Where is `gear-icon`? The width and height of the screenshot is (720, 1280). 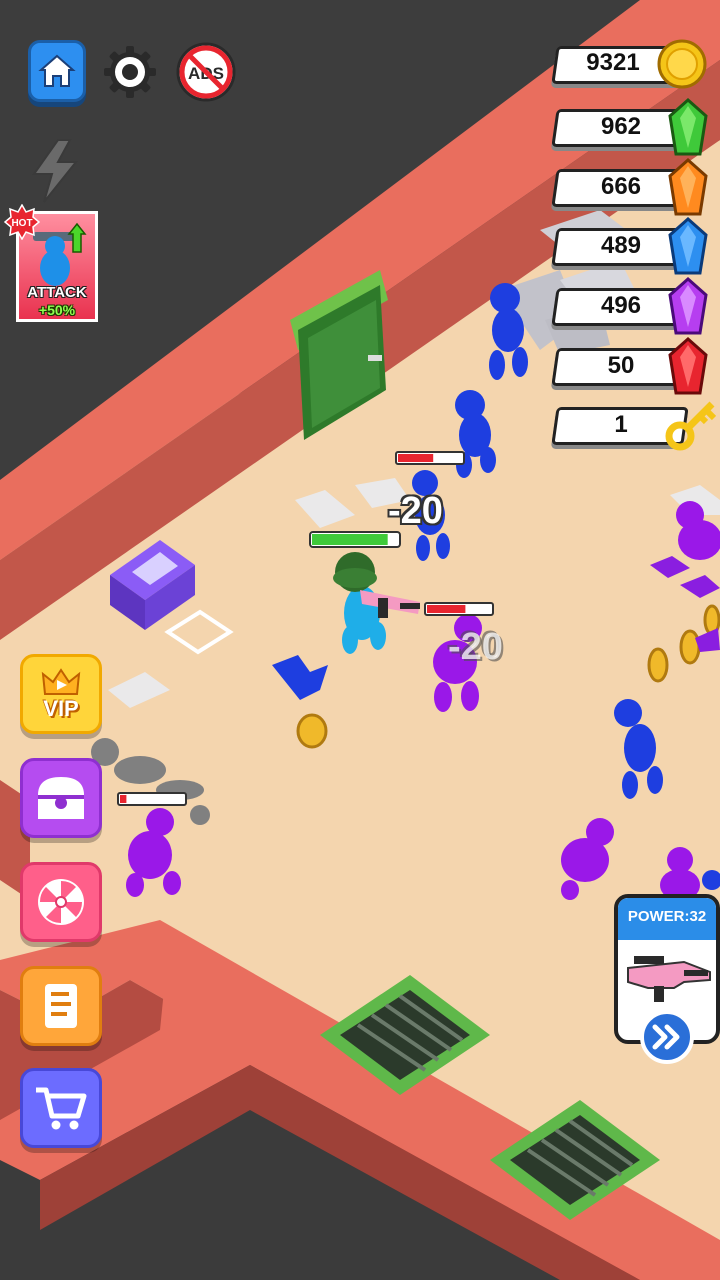 gear-icon is located at coordinates (130, 72).